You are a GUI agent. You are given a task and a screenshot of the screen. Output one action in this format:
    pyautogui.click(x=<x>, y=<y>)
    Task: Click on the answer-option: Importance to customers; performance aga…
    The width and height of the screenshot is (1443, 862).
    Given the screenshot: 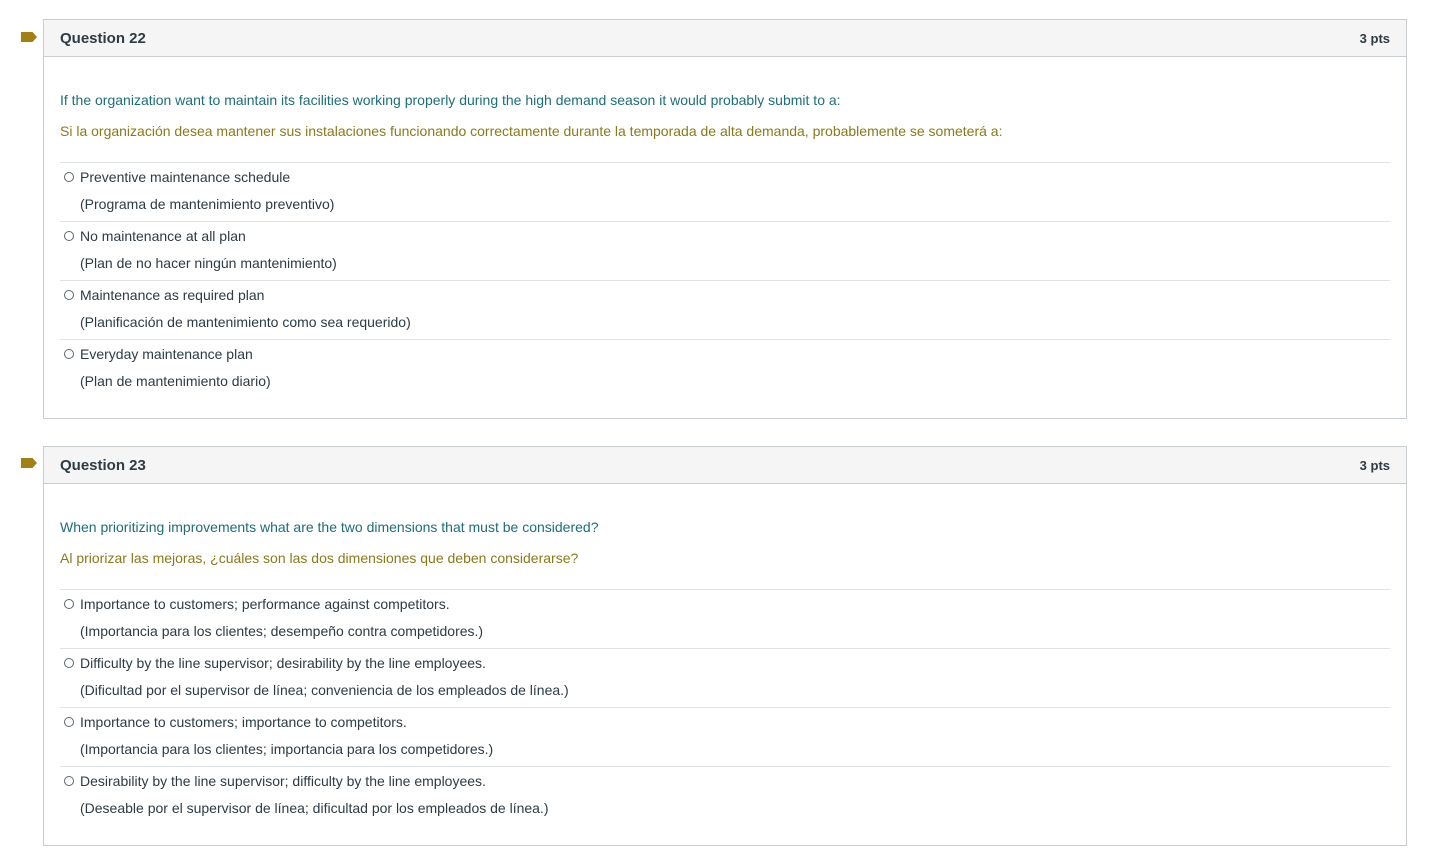 What is the action you would take?
    pyautogui.click(x=725, y=618)
    